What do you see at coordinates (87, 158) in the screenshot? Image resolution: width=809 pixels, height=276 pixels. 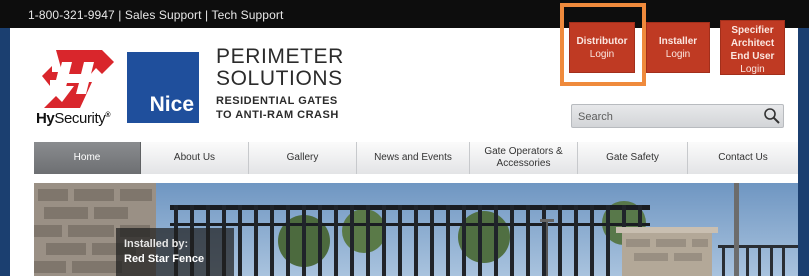 I see `nav-home: Home` at bounding box center [87, 158].